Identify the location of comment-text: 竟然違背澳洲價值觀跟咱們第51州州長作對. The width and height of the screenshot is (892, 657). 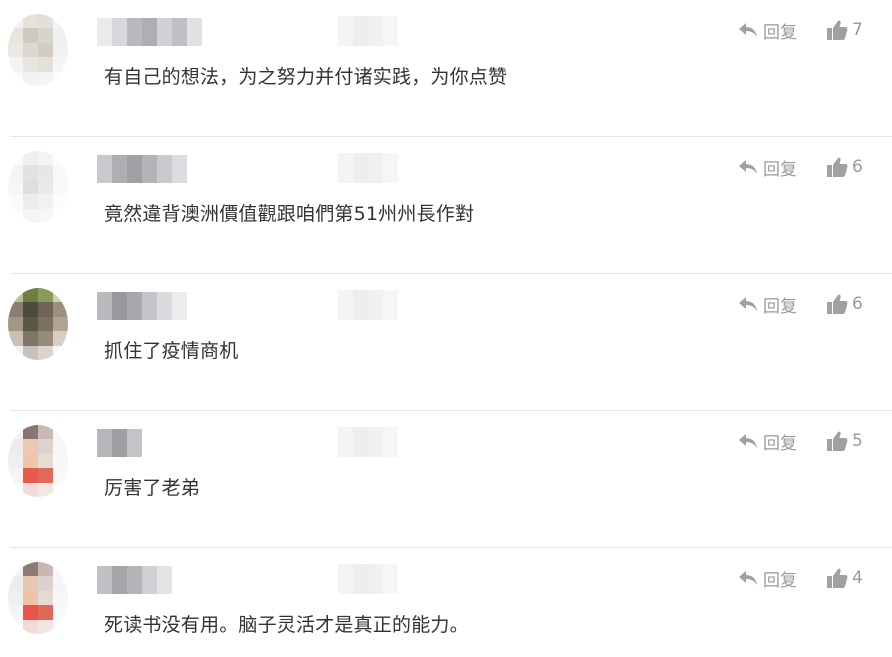
(289, 214).